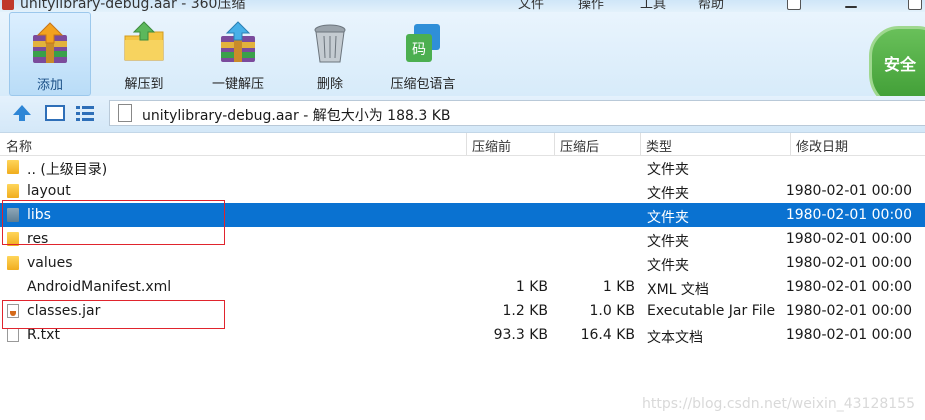  Describe the element at coordinates (462, 263) in the screenshot. I see `table-row: values 文件夹 1980-02-01 00:00` at that location.